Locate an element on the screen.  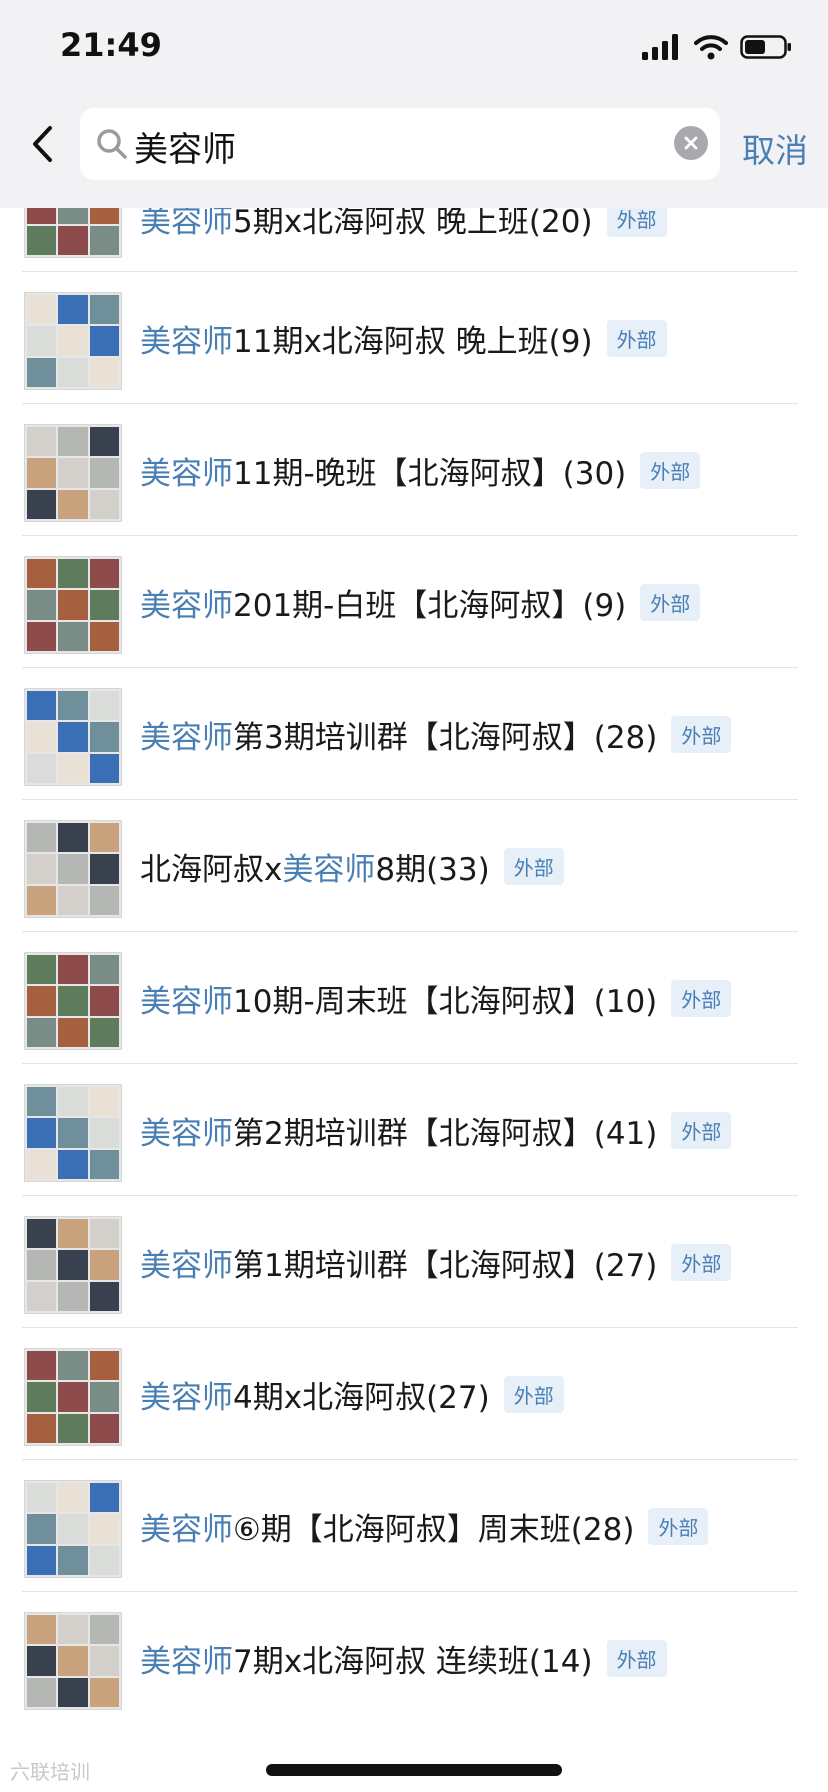
group-chat-row: 美容师 第3期培训群【北海阿叔】(28) 外部 is located at coordinates (410, 734).